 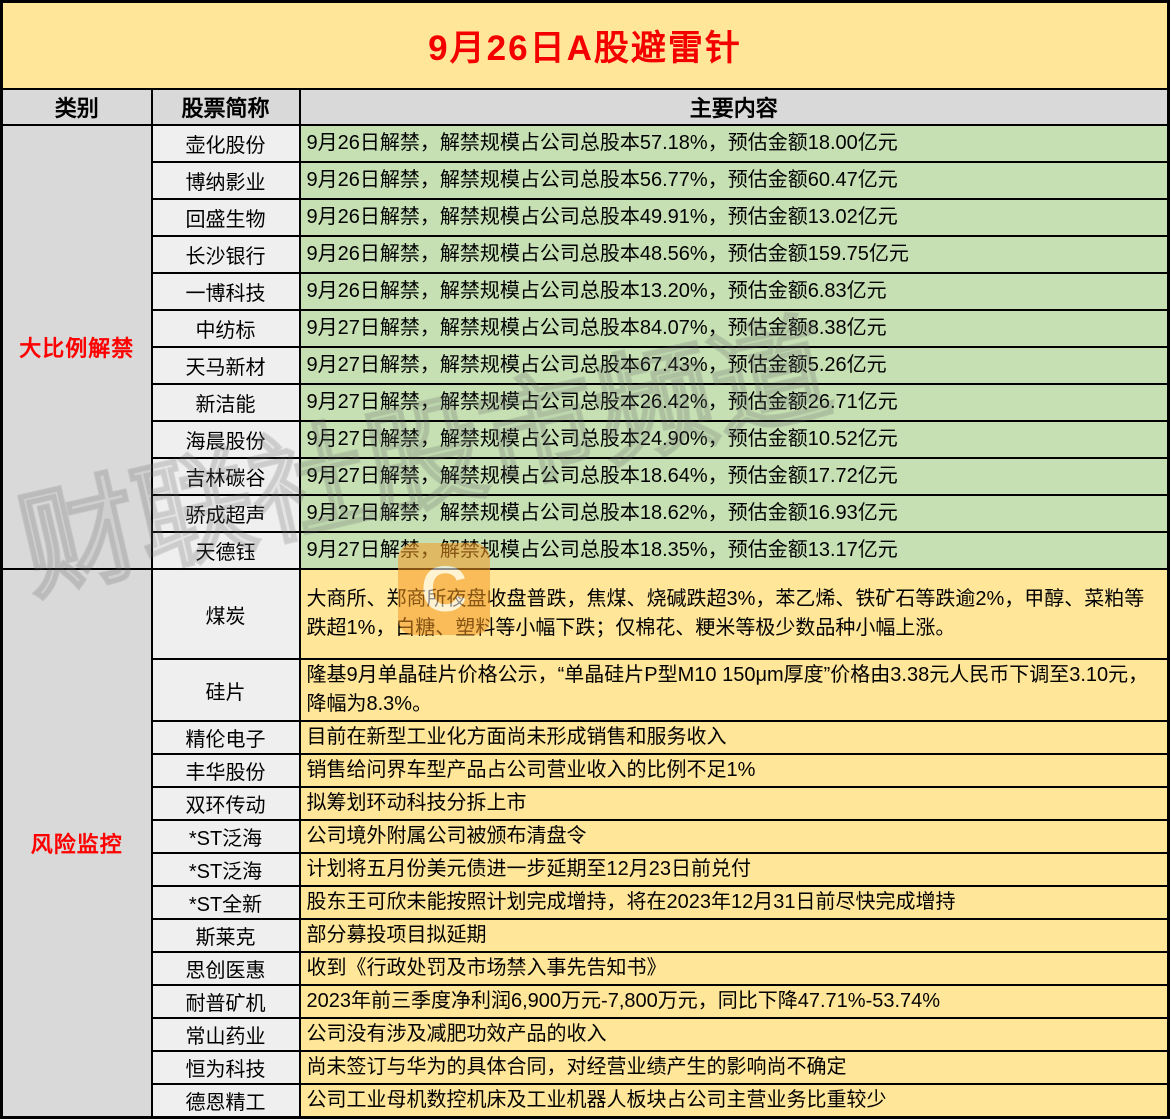 I want to click on stock-name-cell: 壶化股份, so click(x=225, y=143).